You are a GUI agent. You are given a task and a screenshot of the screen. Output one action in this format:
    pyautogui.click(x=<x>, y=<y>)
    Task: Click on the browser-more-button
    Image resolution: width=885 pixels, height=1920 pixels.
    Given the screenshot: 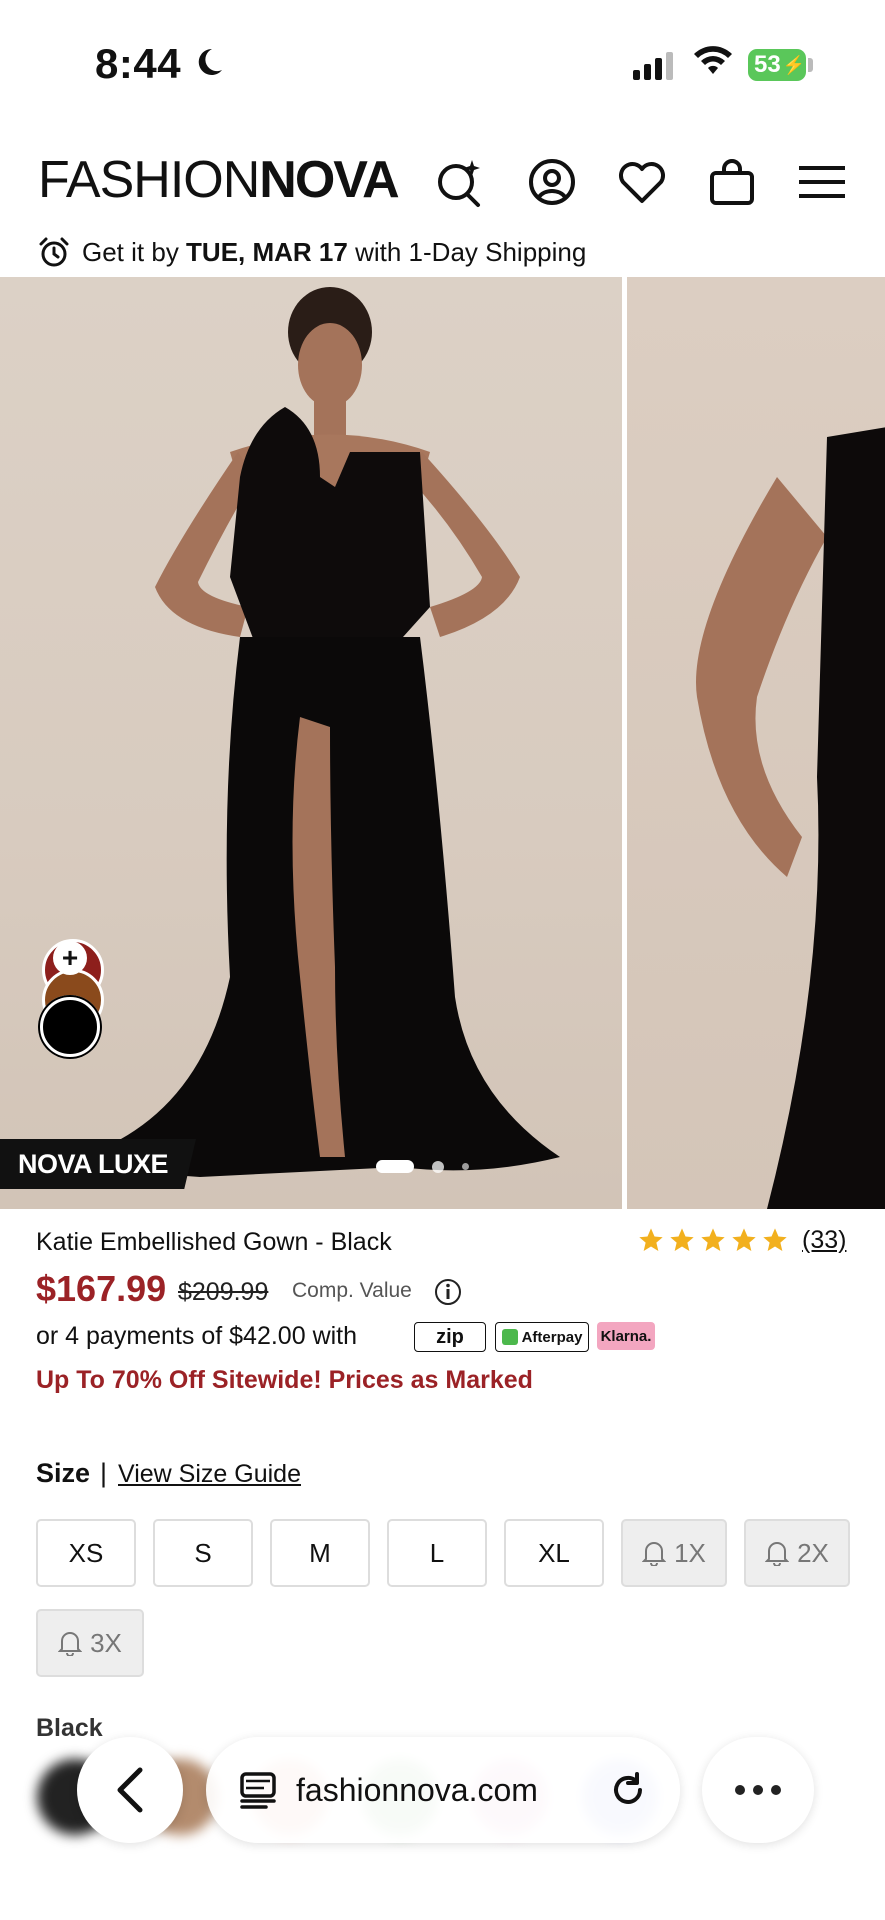 What is the action you would take?
    pyautogui.click(x=758, y=1790)
    